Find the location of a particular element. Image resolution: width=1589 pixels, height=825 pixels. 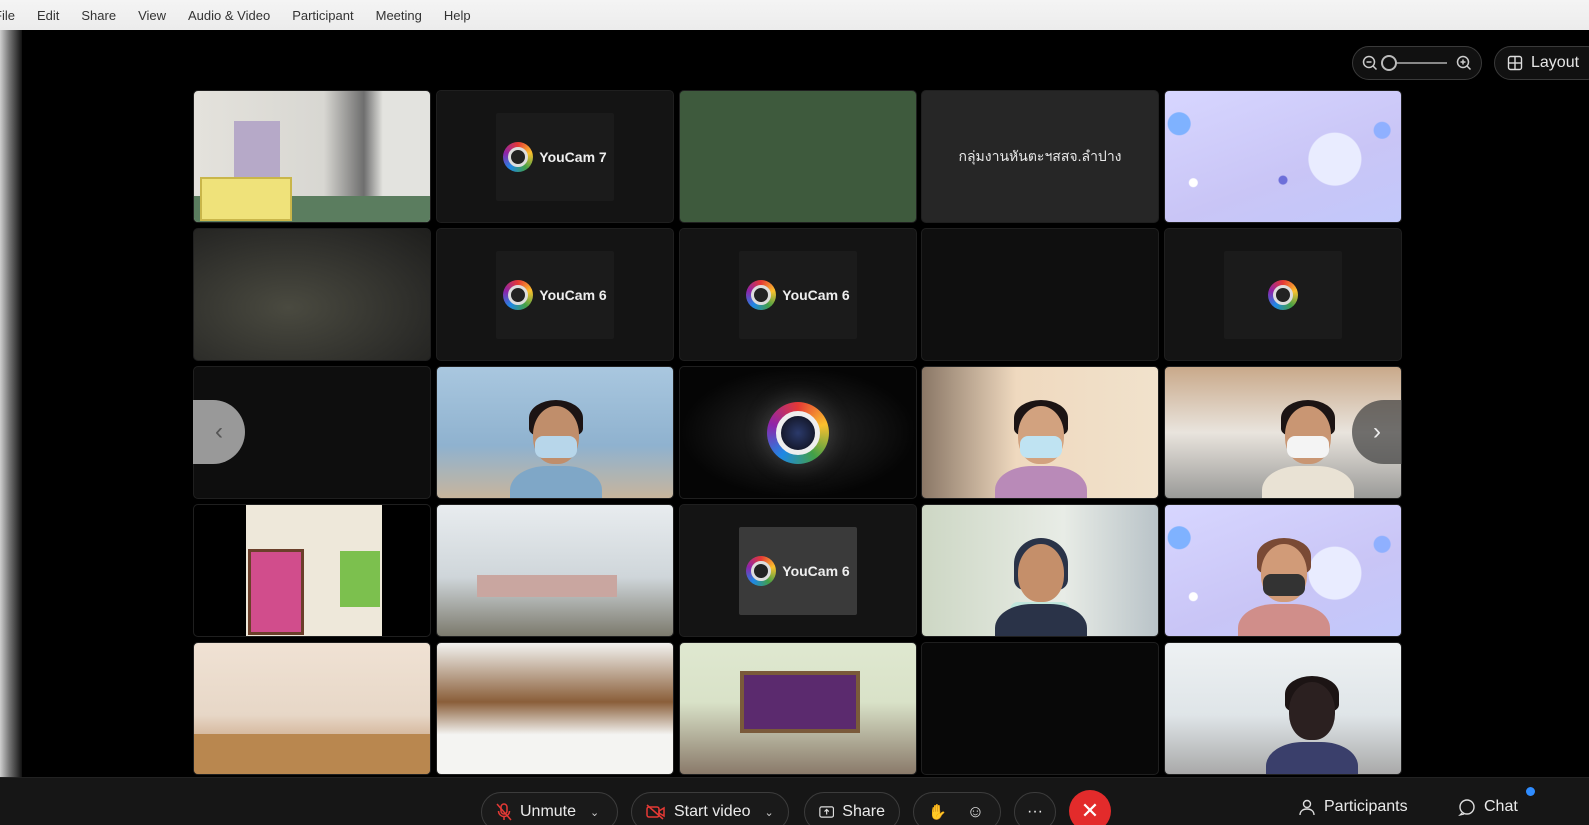

tile-table is located at coordinates (312, 754).